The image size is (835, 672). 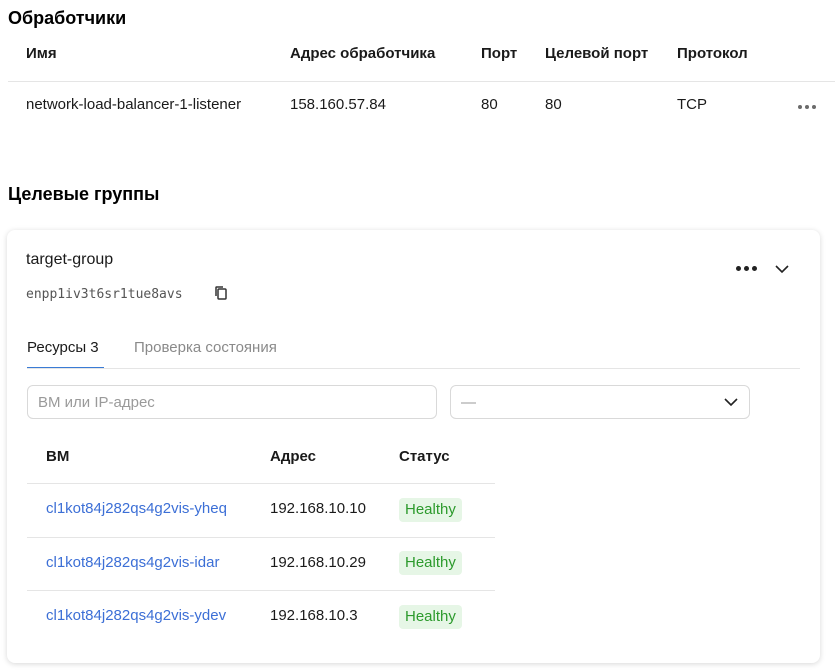 What do you see at coordinates (553, 104) in the screenshot?
I see `listener-target-port: 80` at bounding box center [553, 104].